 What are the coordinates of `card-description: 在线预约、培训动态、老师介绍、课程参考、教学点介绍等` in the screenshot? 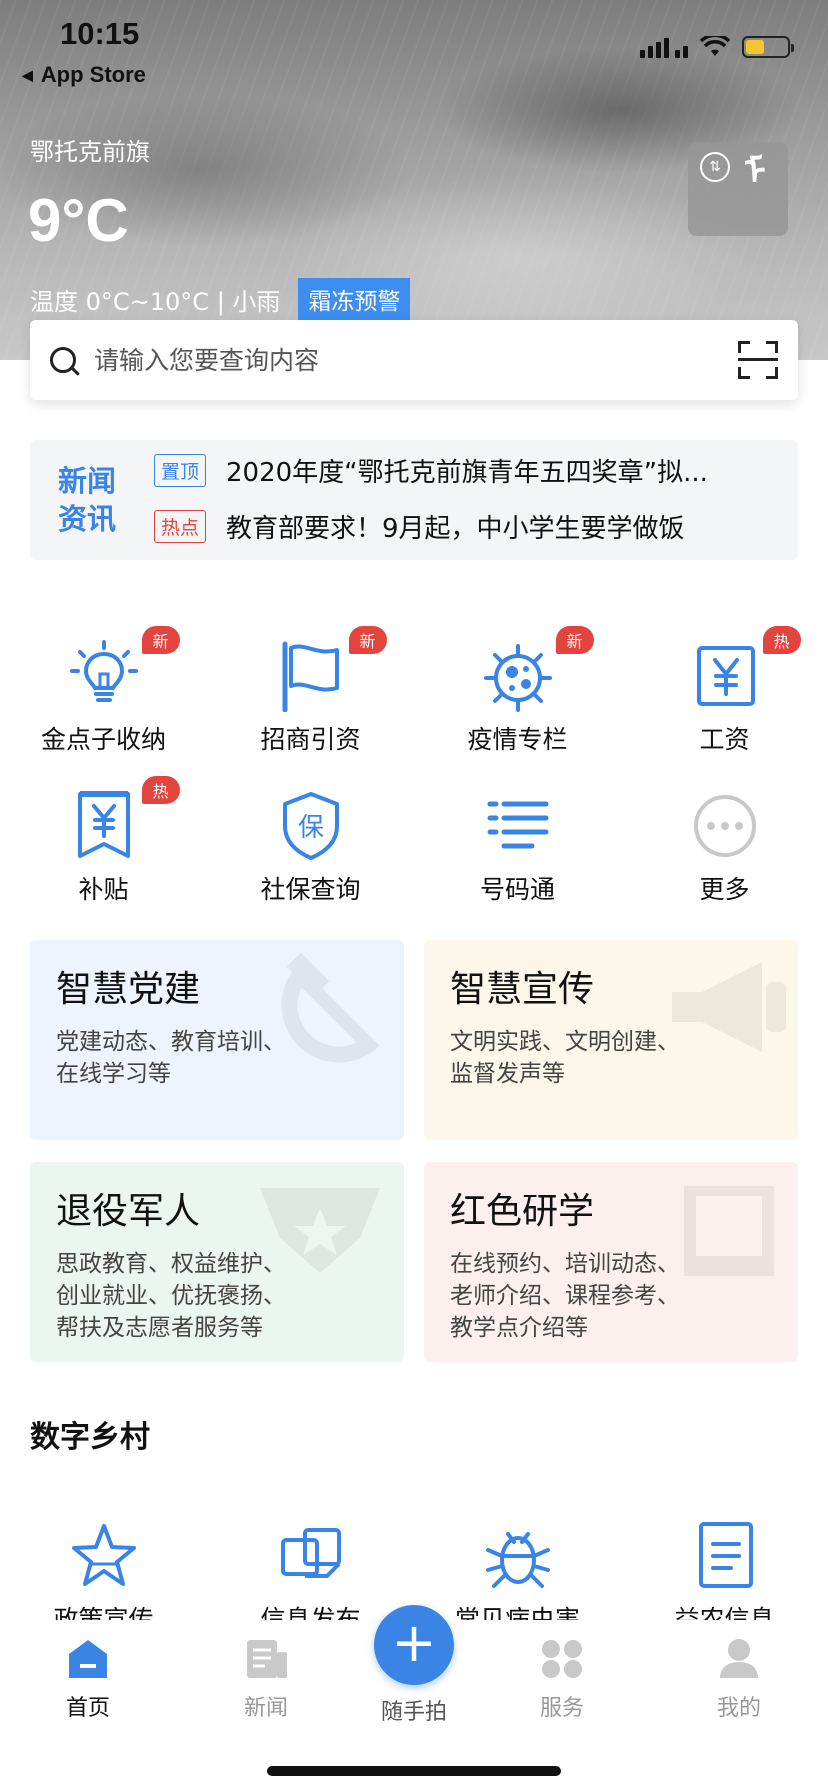 It's located at (565, 1296).